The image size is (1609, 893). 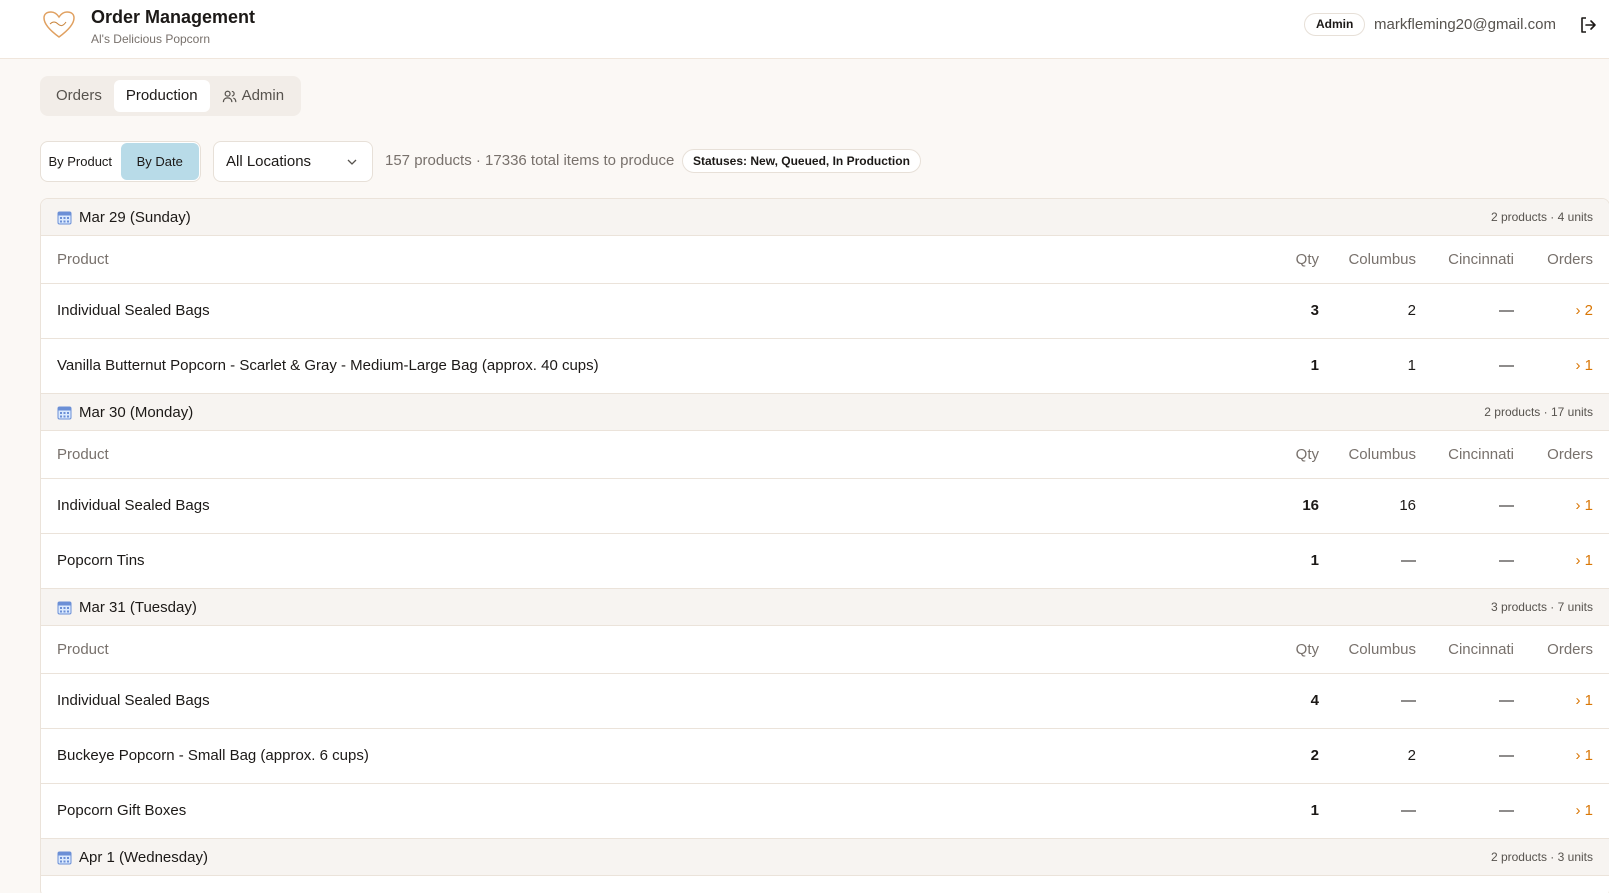 I want to click on tab-orders: Orders, so click(x=79, y=96).